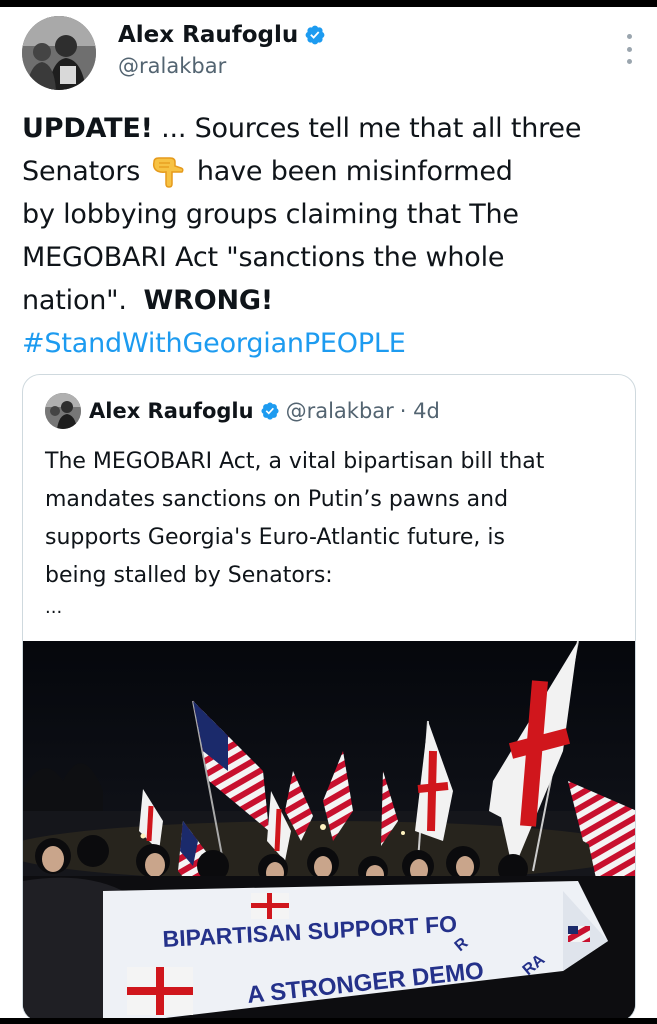 The height and width of the screenshot is (1024, 657). What do you see at coordinates (328, 1021) in the screenshot?
I see `bottom-edge` at bounding box center [328, 1021].